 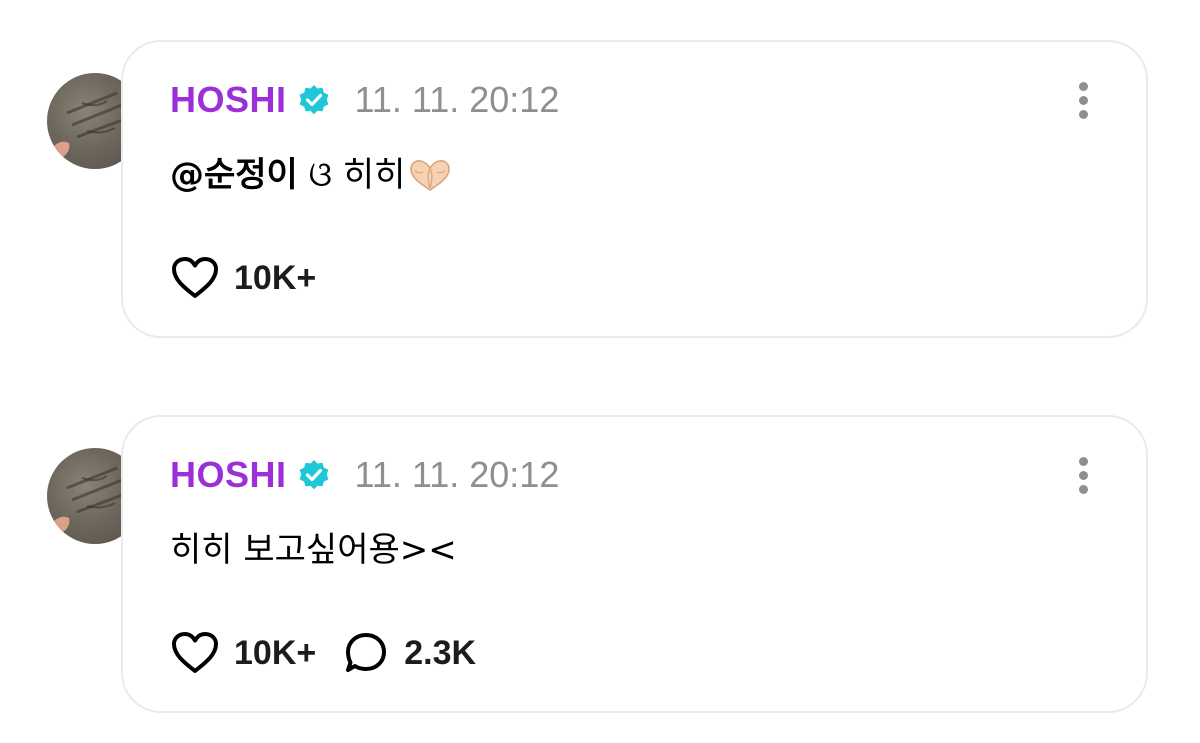 What do you see at coordinates (357, 175) in the screenshot?
I see `post-text-content: ଓ 히히` at bounding box center [357, 175].